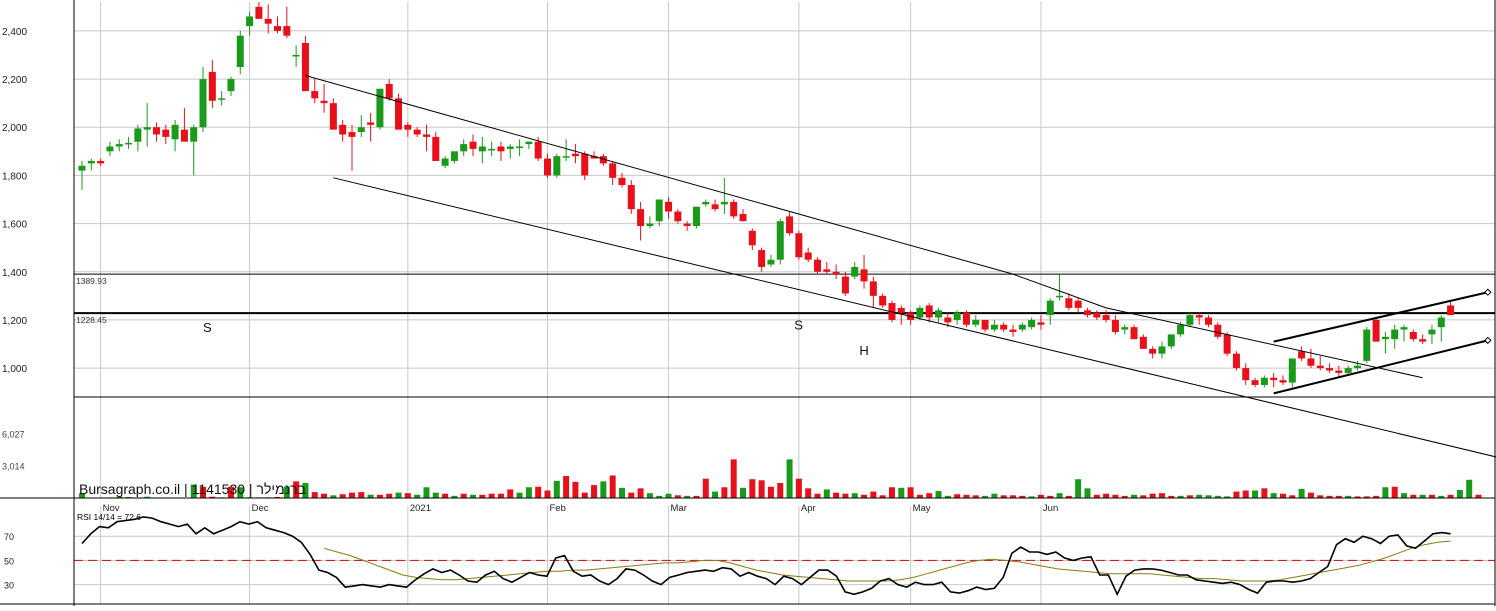 The height and width of the screenshot is (611, 1496). What do you see at coordinates (13, 467) in the screenshot?
I see `volume-tick-label: 3,014` at bounding box center [13, 467].